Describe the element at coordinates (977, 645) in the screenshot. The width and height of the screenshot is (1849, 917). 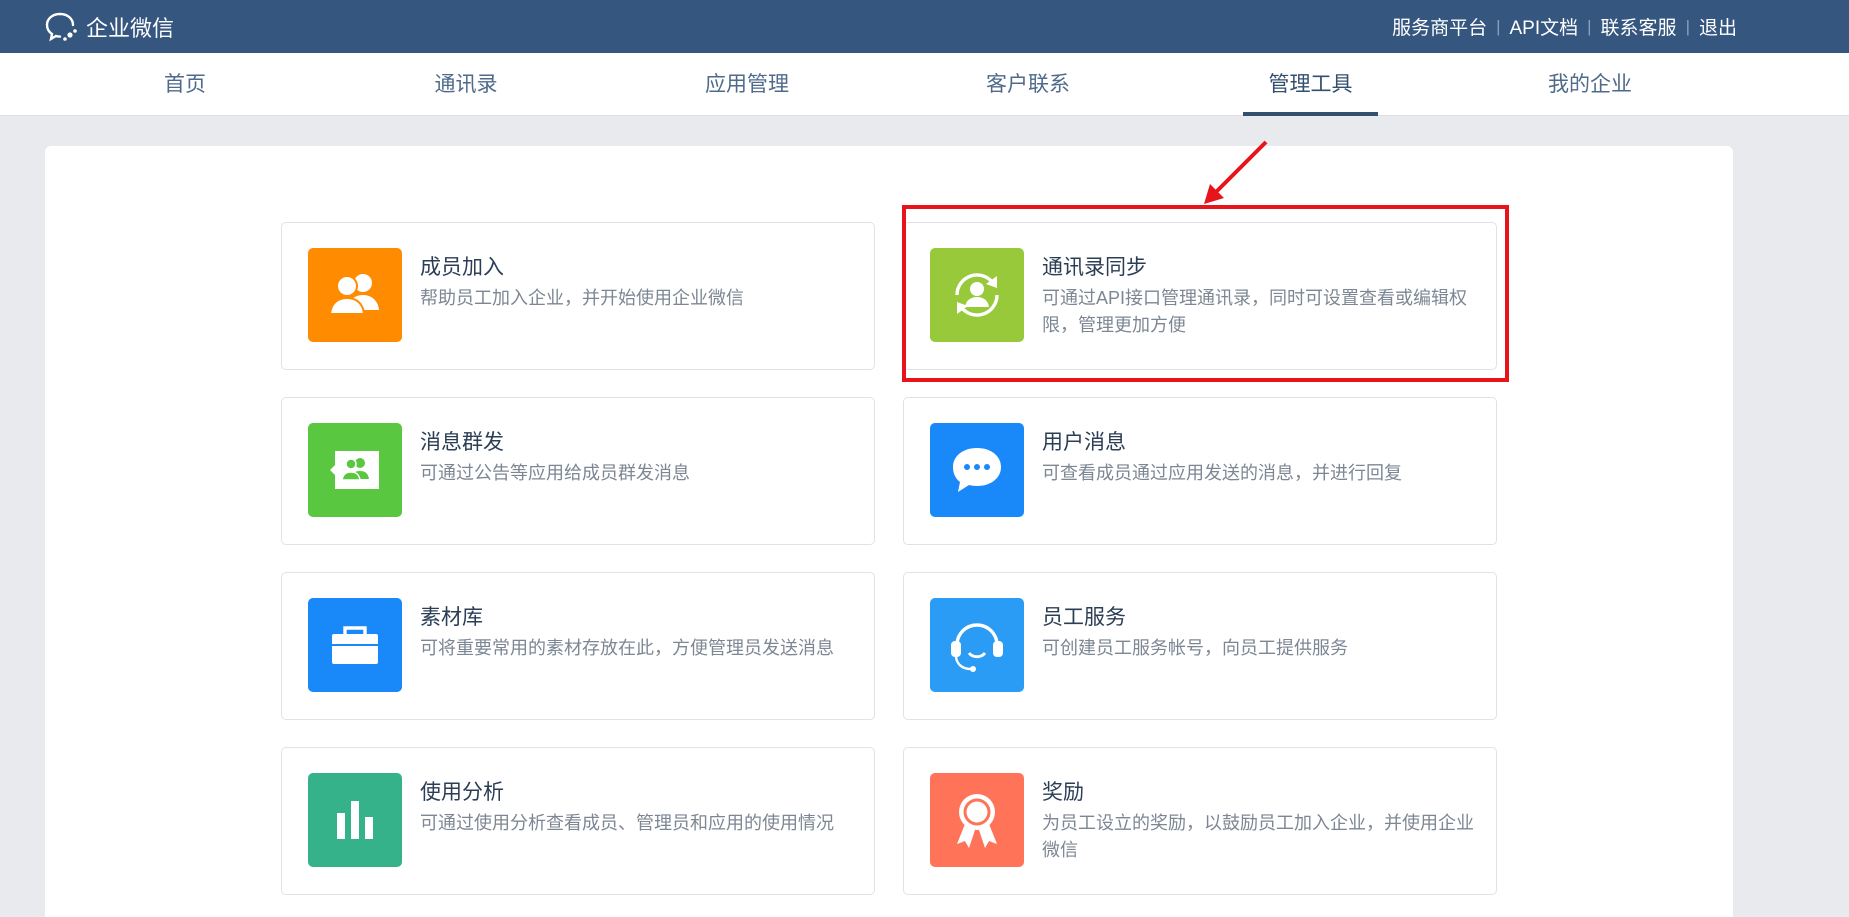
I see `headset-icon` at that location.